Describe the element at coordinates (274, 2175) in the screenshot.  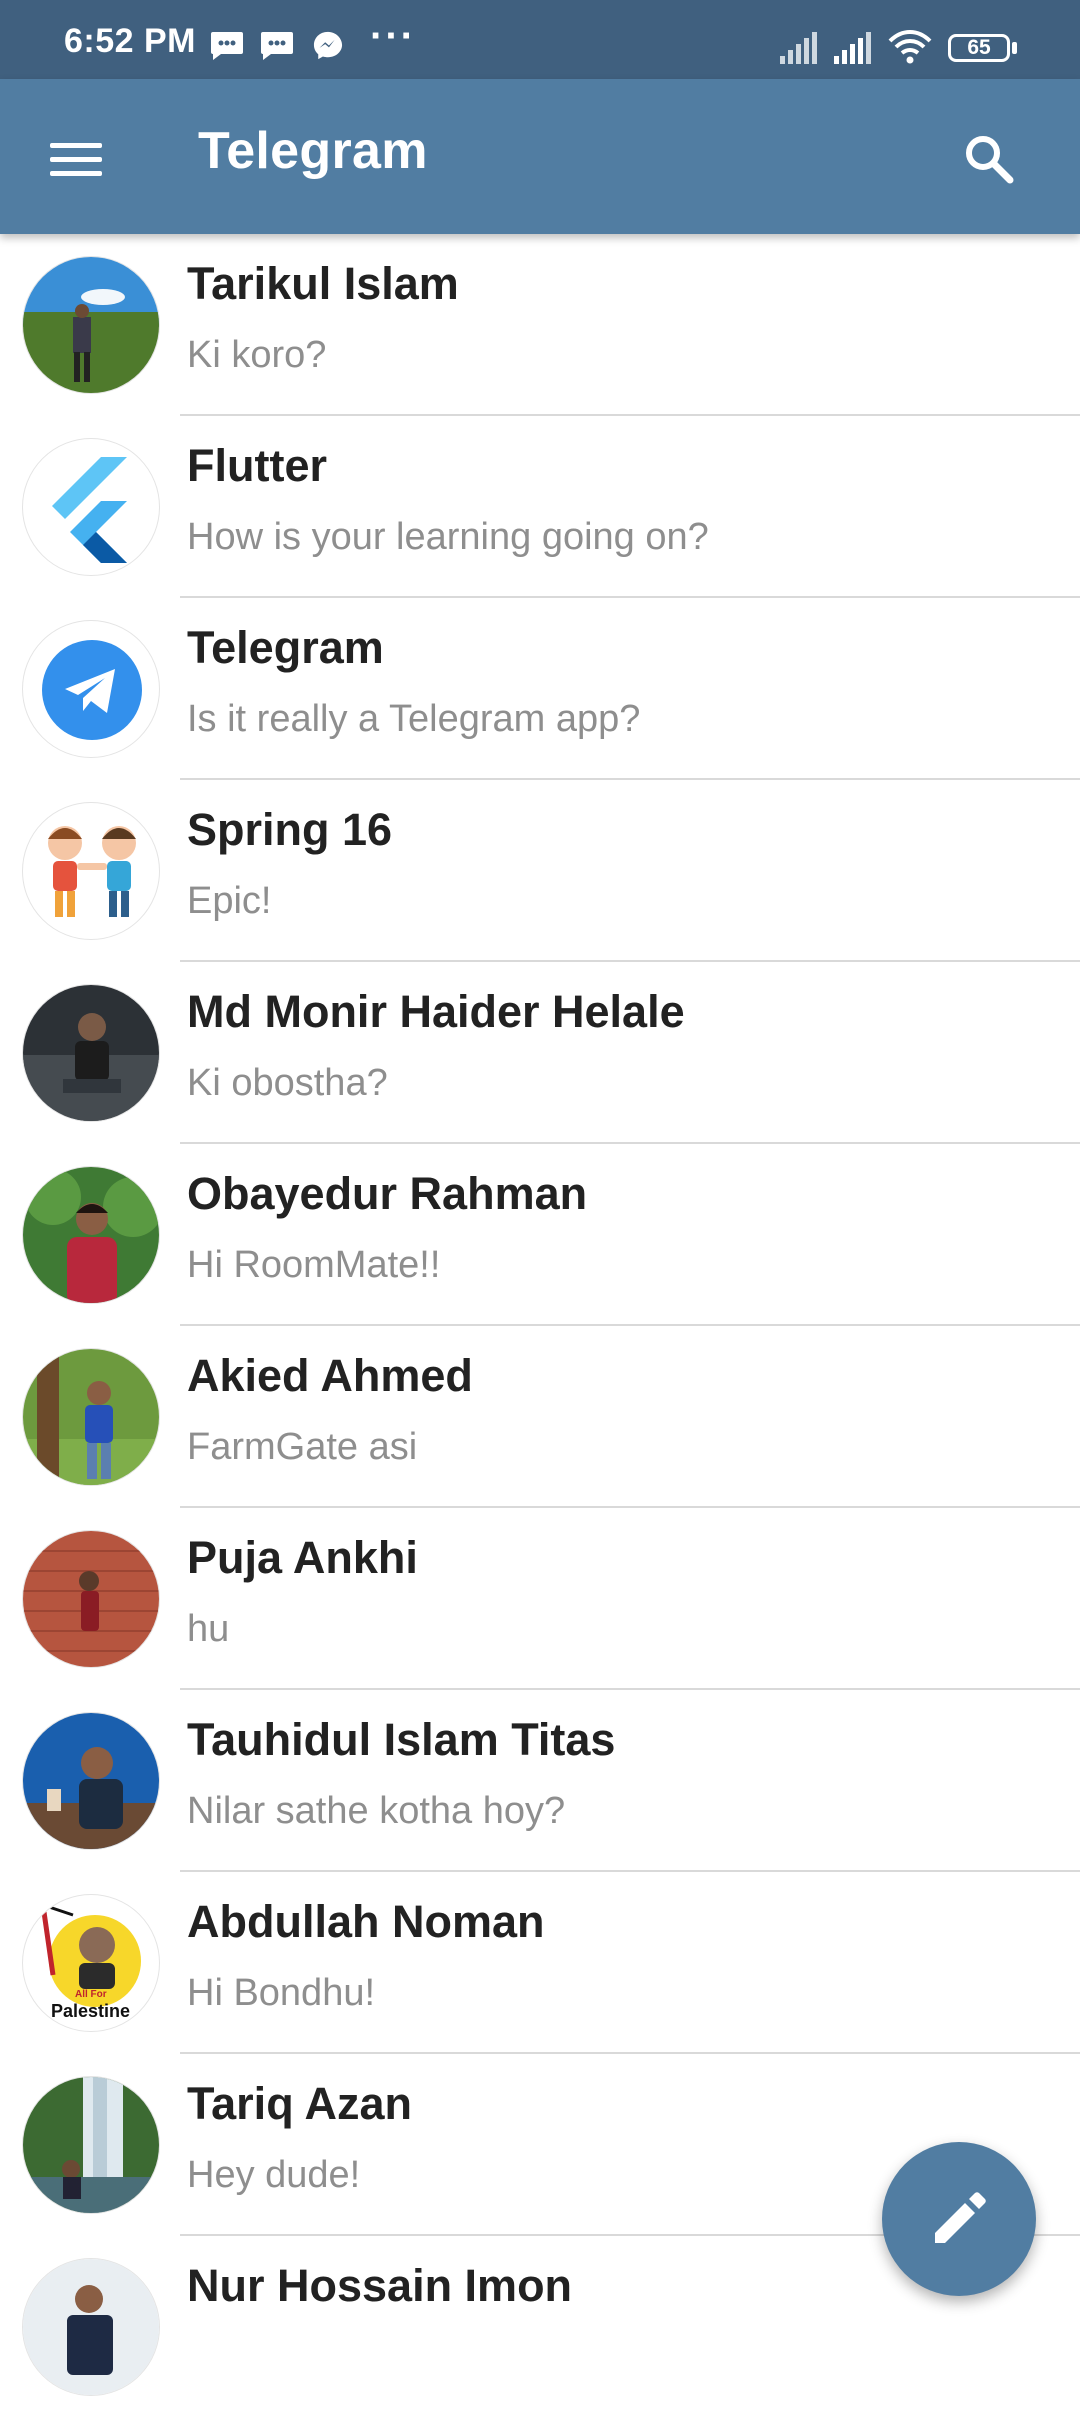
I see `chat-last-message: Hey dude!` at that location.